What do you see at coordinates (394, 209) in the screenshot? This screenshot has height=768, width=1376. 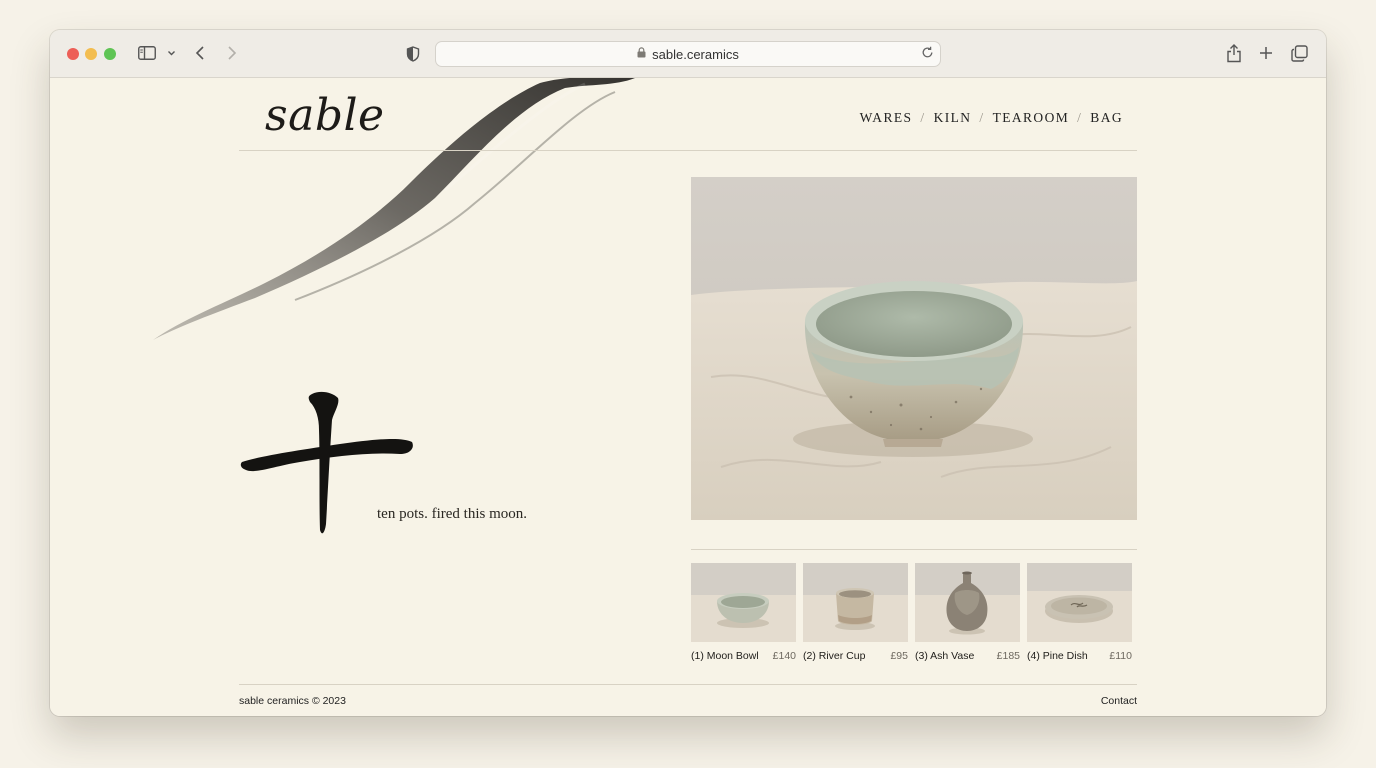 I see `ink-brush-stroke` at bounding box center [394, 209].